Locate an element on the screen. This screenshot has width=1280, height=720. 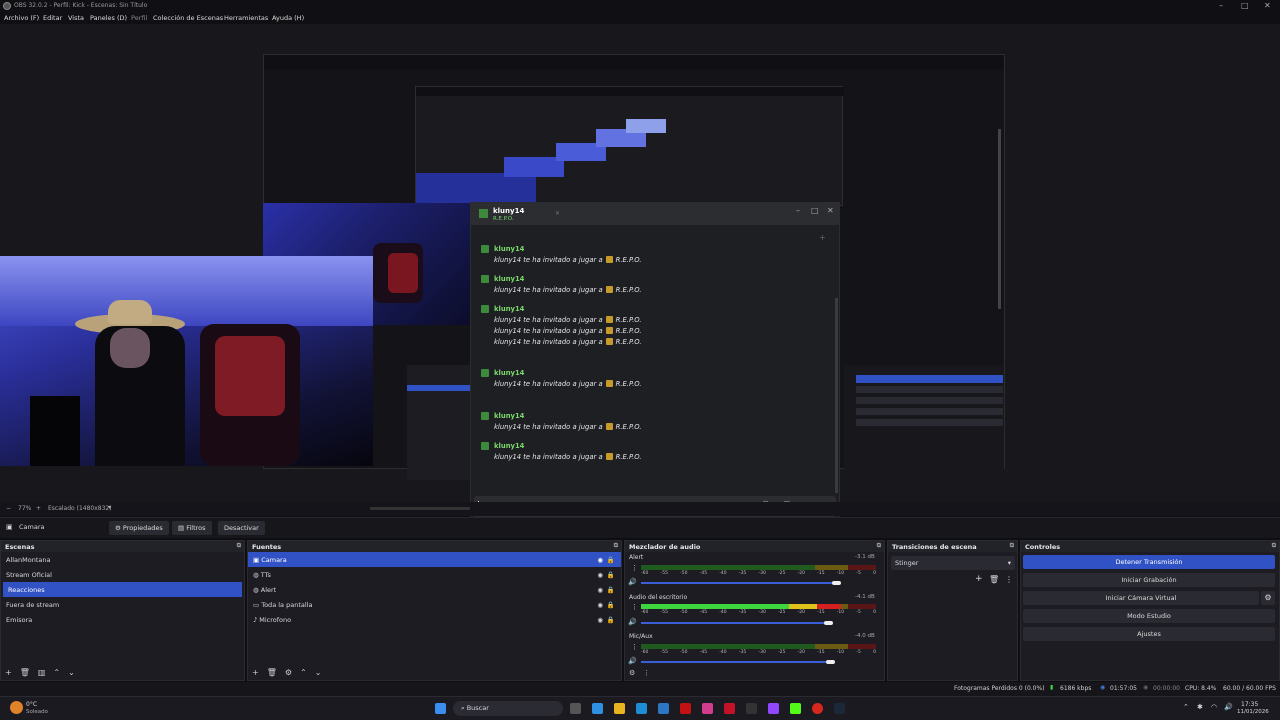
scene-item: Fuera de stream is located at coordinates (122, 604).